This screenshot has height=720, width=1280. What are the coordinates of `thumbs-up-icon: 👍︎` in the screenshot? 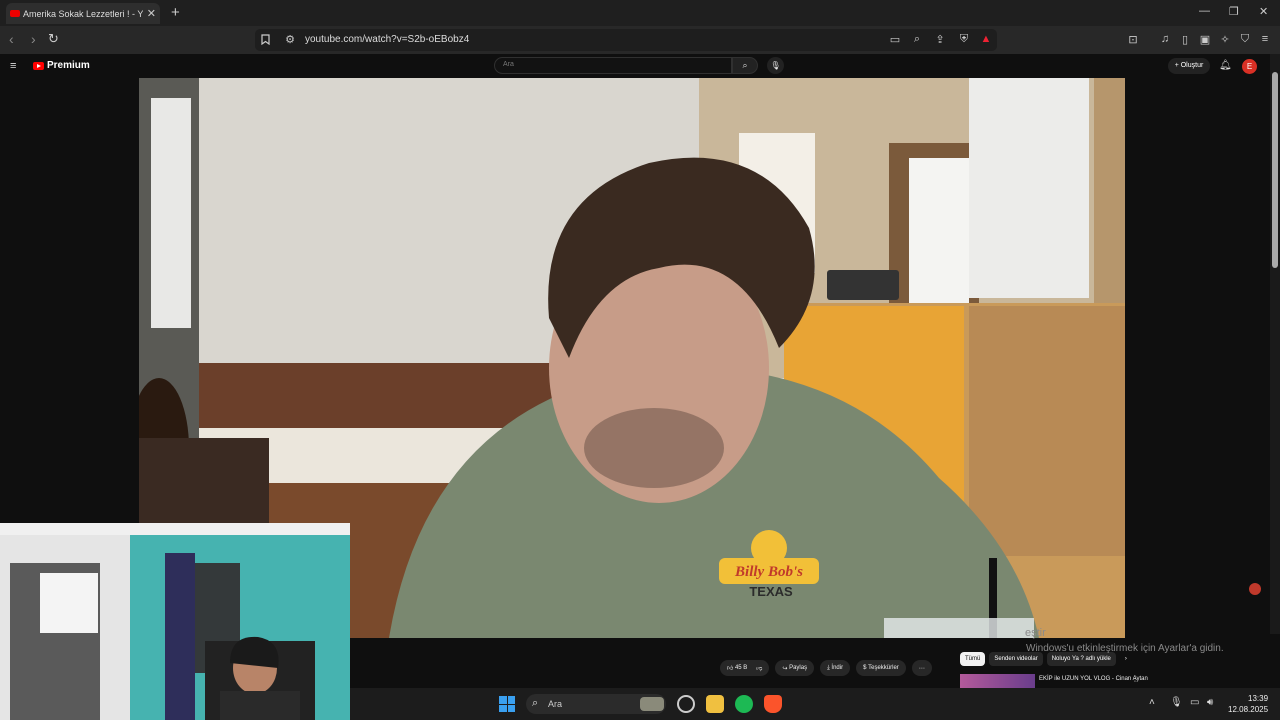 It's located at (731, 669).